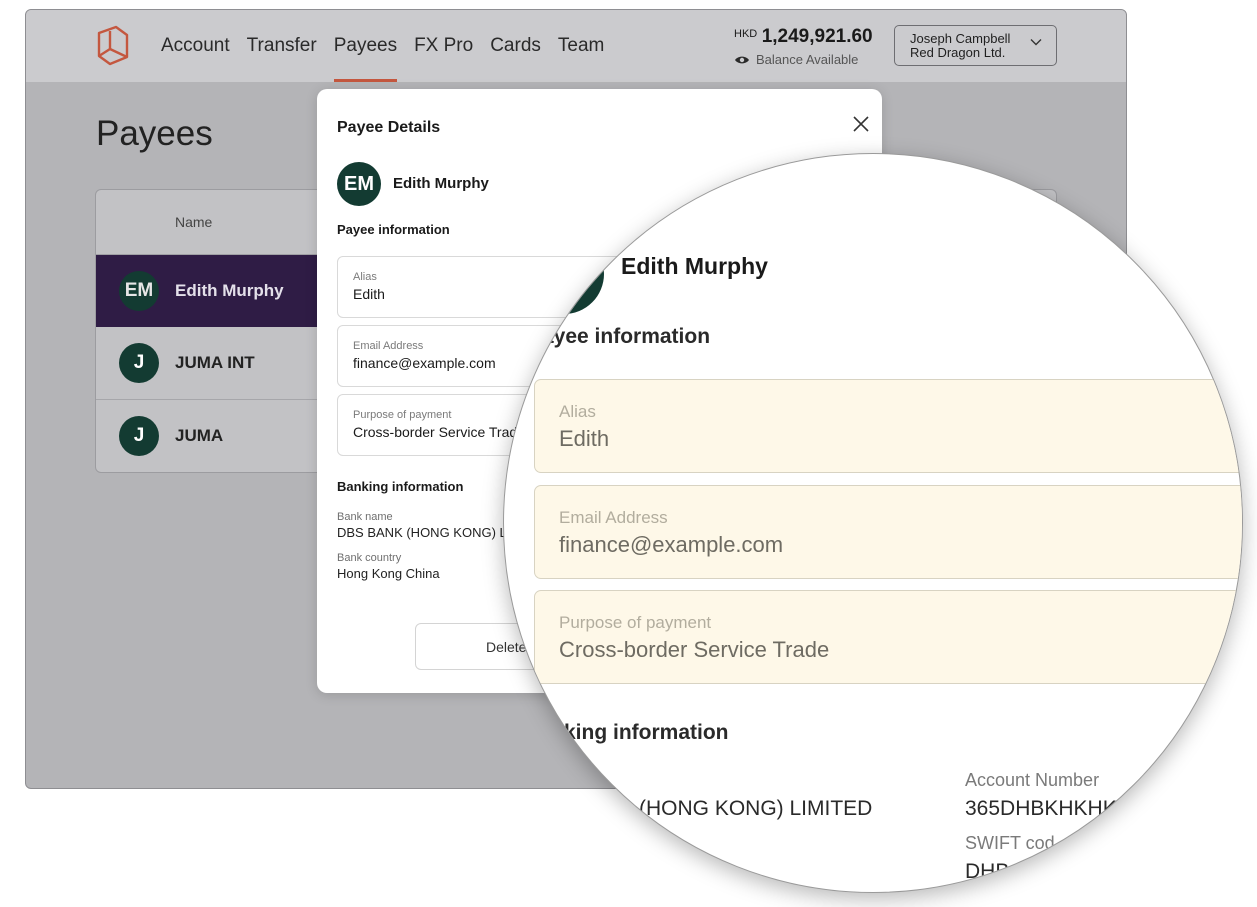 The image size is (1257, 907). What do you see at coordinates (400, 486) in the screenshot?
I see `banking-information-heading: Banking information` at bounding box center [400, 486].